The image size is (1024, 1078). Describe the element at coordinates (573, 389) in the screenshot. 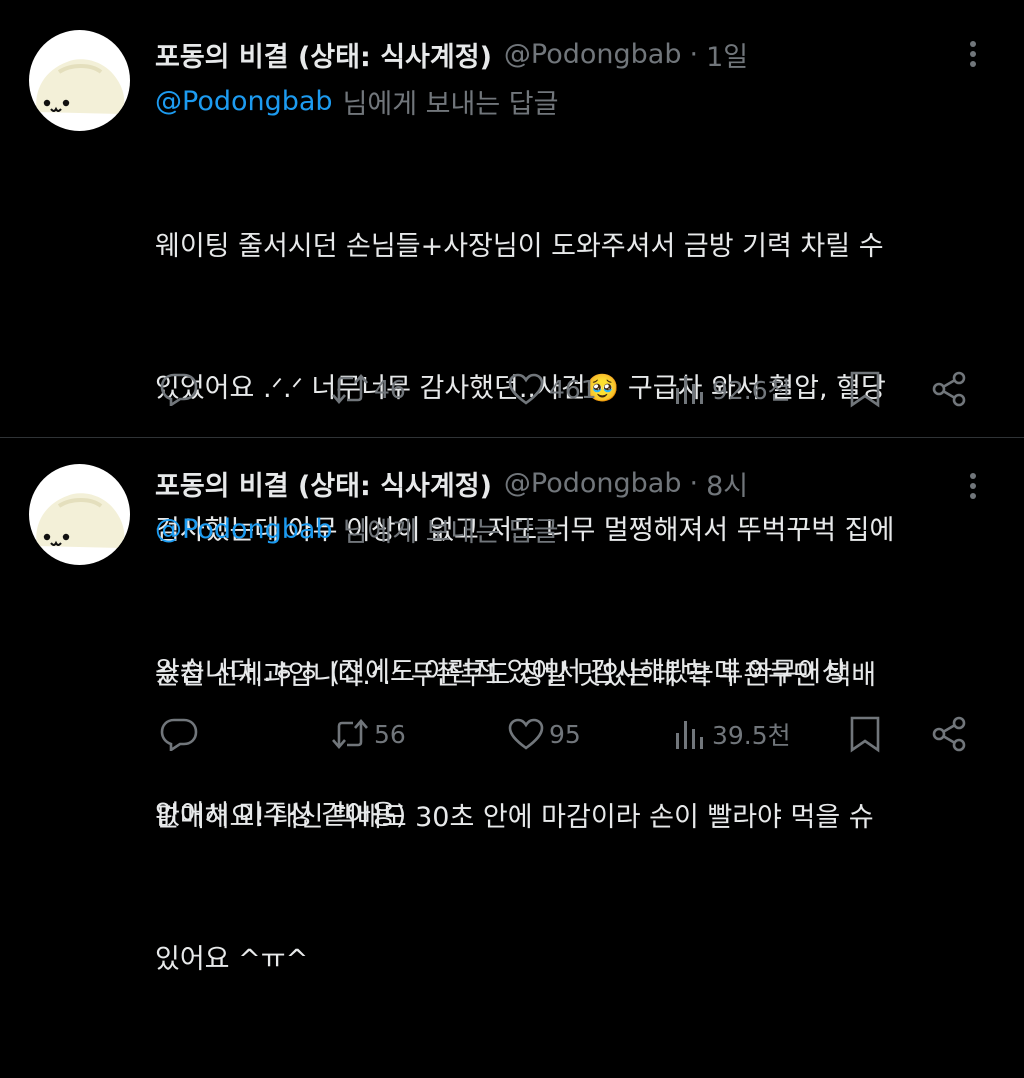

I see `like-count: 461` at that location.